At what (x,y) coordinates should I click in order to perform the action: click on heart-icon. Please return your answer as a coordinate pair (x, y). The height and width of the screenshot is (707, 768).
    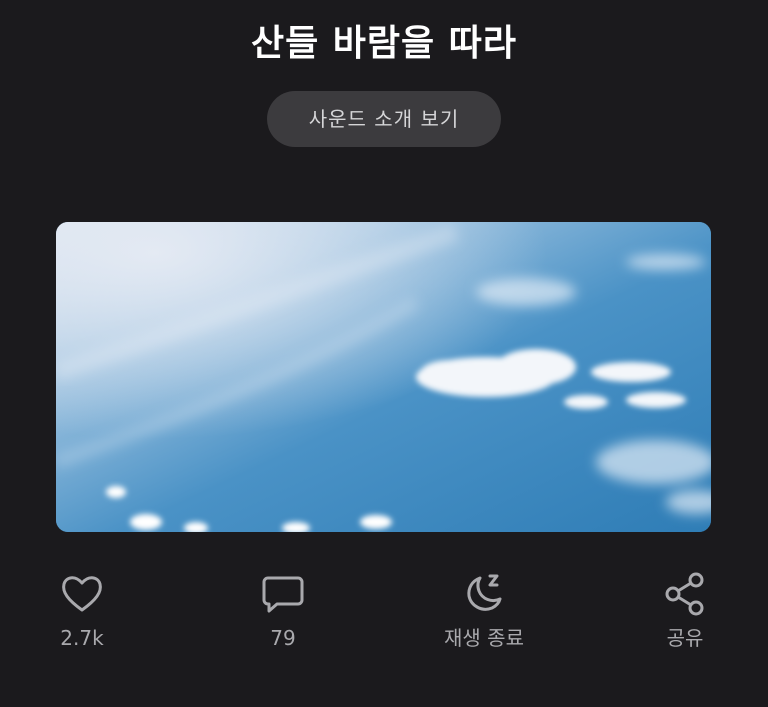
    Looking at the image, I should click on (82, 594).